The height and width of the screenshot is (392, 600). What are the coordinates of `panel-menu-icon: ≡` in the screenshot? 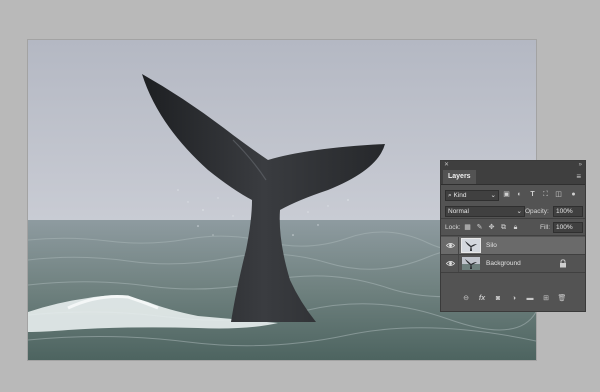 It's located at (578, 176).